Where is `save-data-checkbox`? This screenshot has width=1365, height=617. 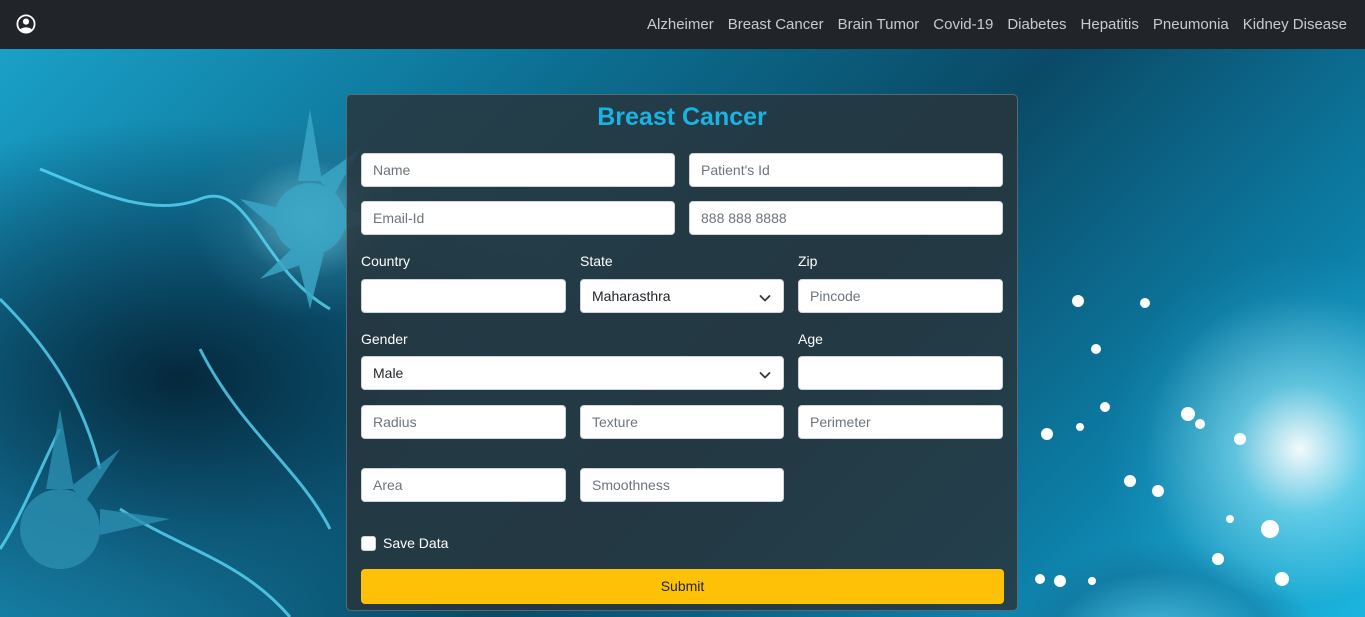 save-data-checkbox is located at coordinates (368, 543).